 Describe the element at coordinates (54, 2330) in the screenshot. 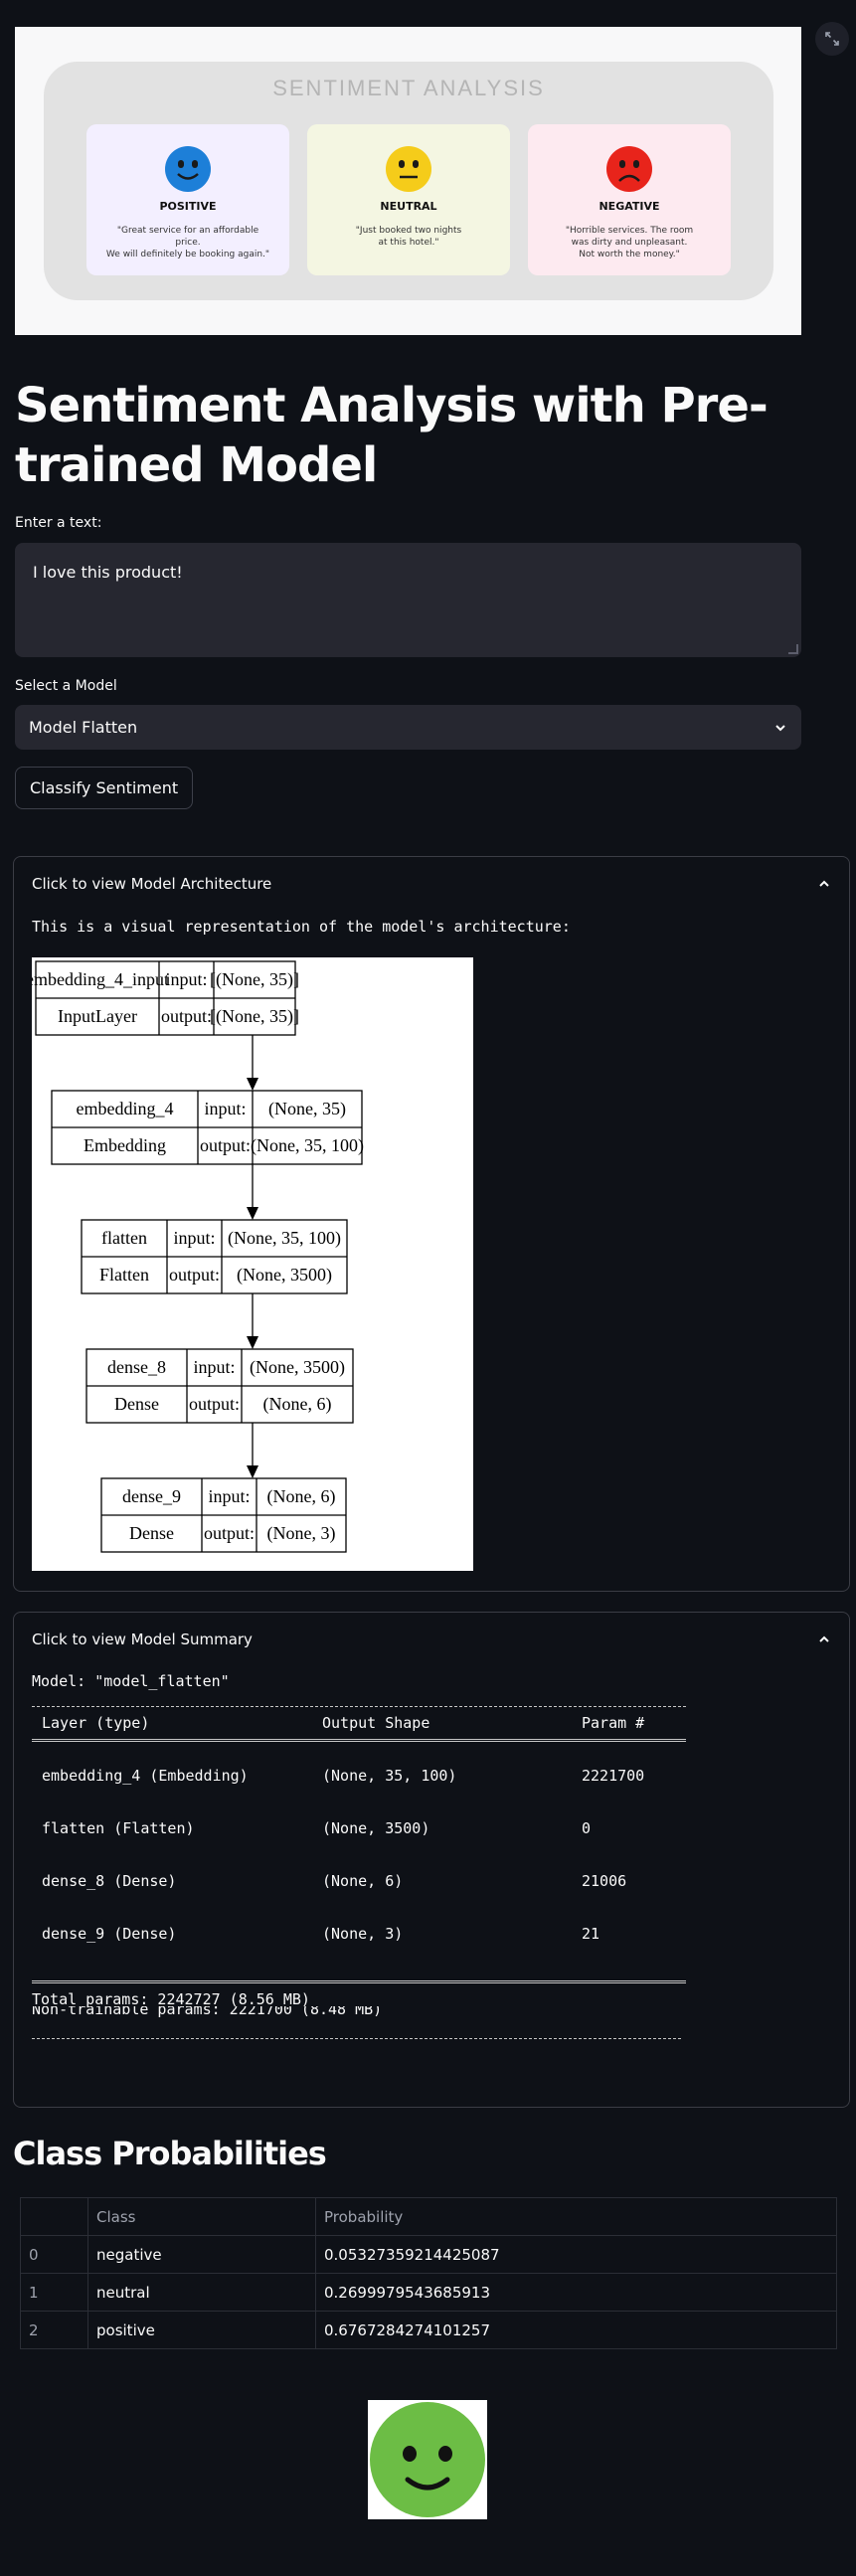

I see `row-index: 2` at that location.